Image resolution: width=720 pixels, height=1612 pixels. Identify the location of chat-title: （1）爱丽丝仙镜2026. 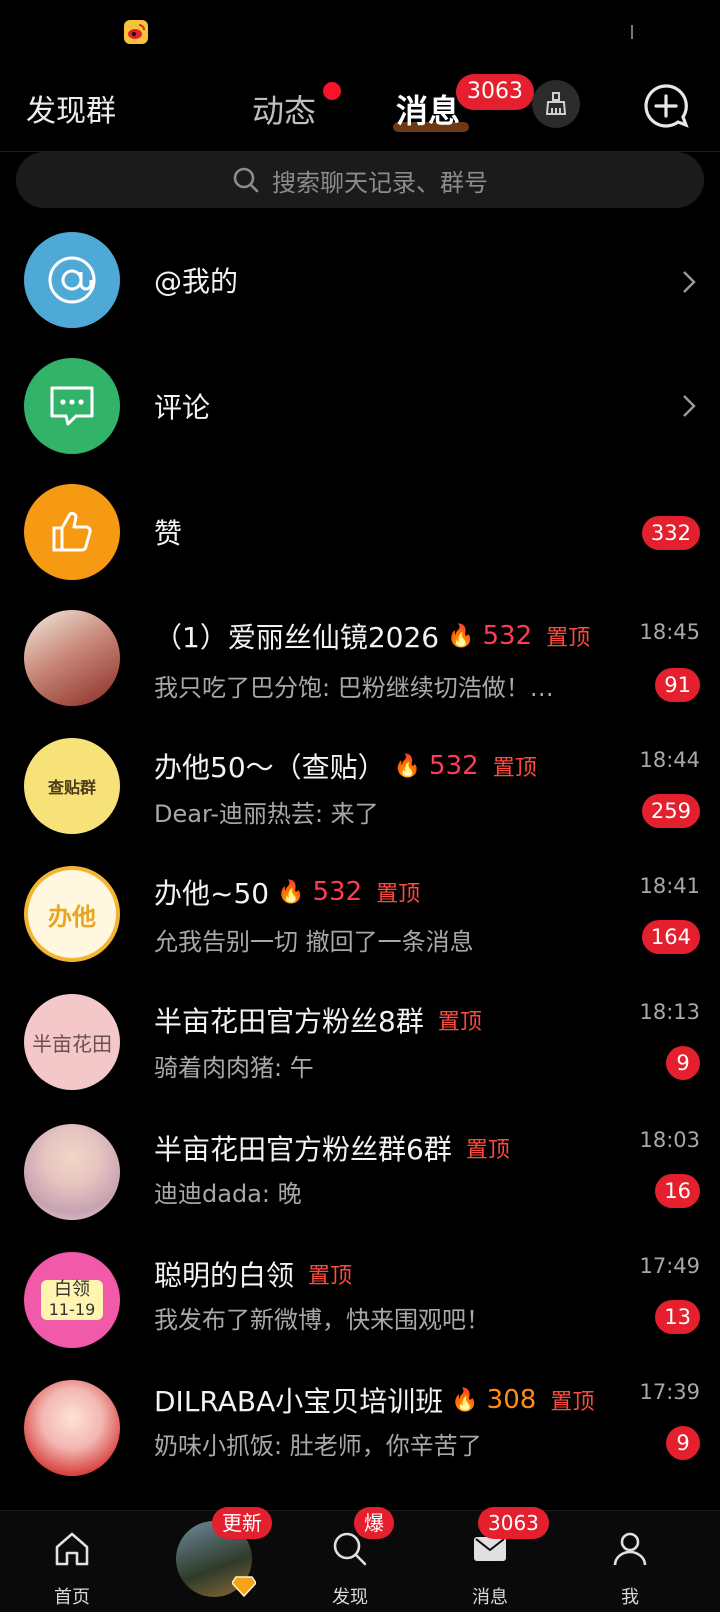
(297, 637).